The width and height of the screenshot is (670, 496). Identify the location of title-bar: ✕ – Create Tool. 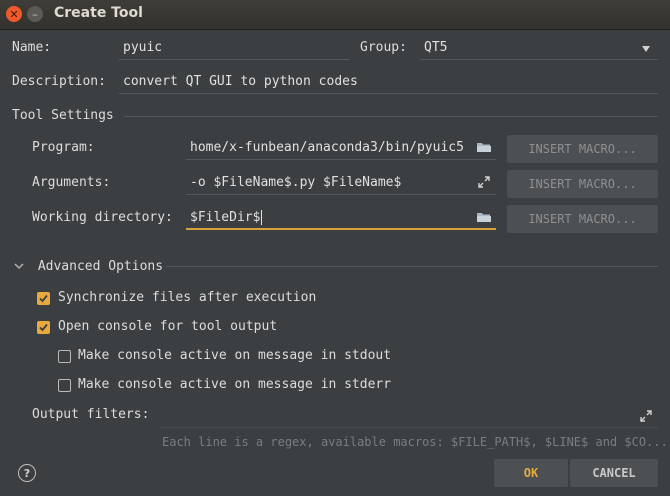
(335, 15).